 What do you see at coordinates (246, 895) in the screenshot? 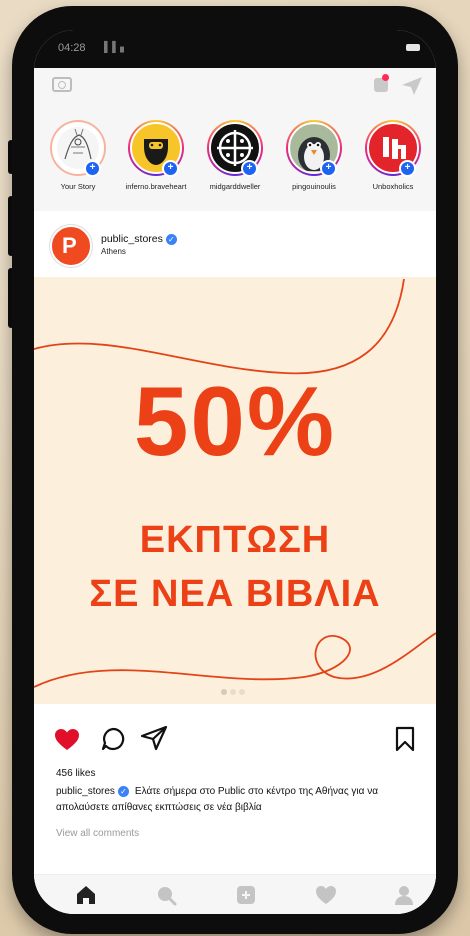
I see `add-post-icon` at bounding box center [246, 895].